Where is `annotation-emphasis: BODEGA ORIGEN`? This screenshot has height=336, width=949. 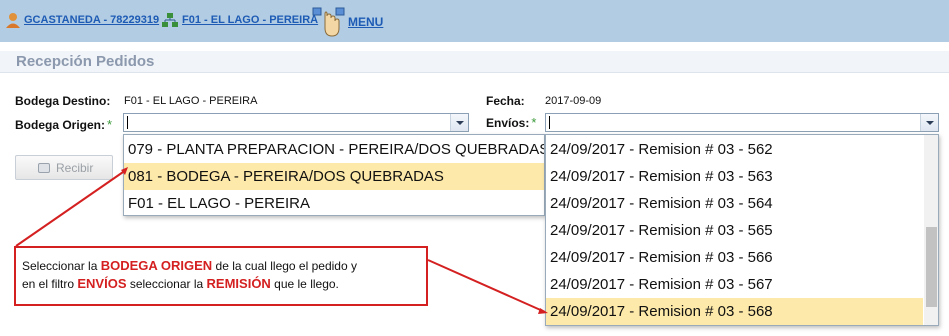 annotation-emphasis: BODEGA ORIGEN is located at coordinates (156, 265).